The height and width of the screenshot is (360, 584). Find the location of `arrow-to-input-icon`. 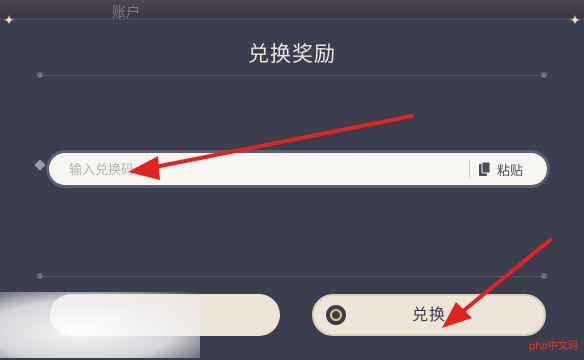

arrow-to-input-icon is located at coordinates (271, 147).